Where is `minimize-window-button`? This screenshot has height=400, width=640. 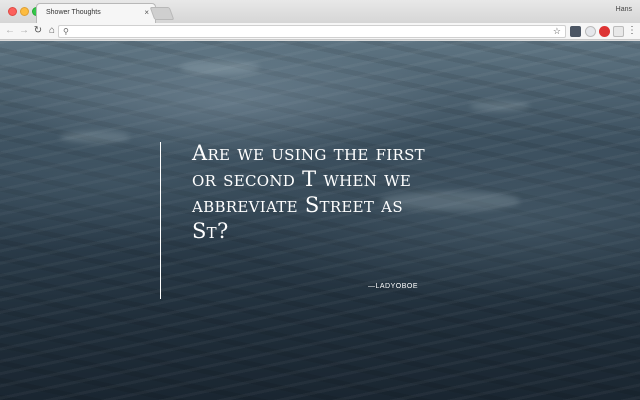 minimize-window-button is located at coordinates (24, 11).